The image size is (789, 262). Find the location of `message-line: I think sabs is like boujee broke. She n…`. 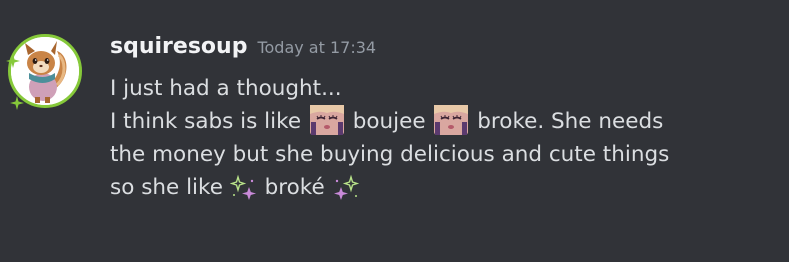

message-line: I think sabs is like boujee broke. She n… is located at coordinates (446, 121).